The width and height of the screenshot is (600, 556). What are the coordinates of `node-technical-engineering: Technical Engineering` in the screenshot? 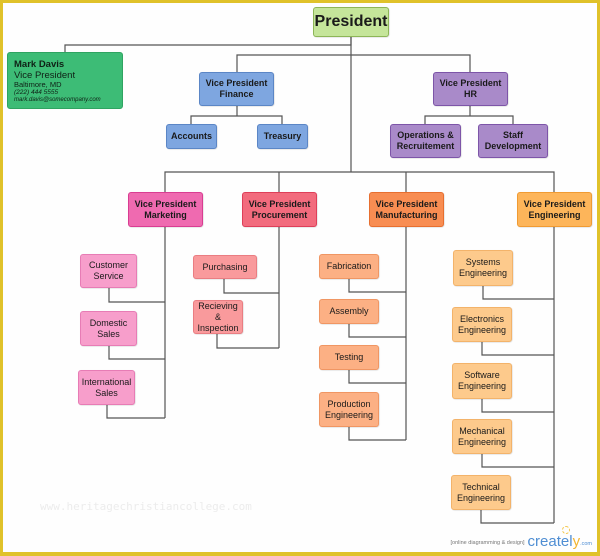 It's located at (481, 492).